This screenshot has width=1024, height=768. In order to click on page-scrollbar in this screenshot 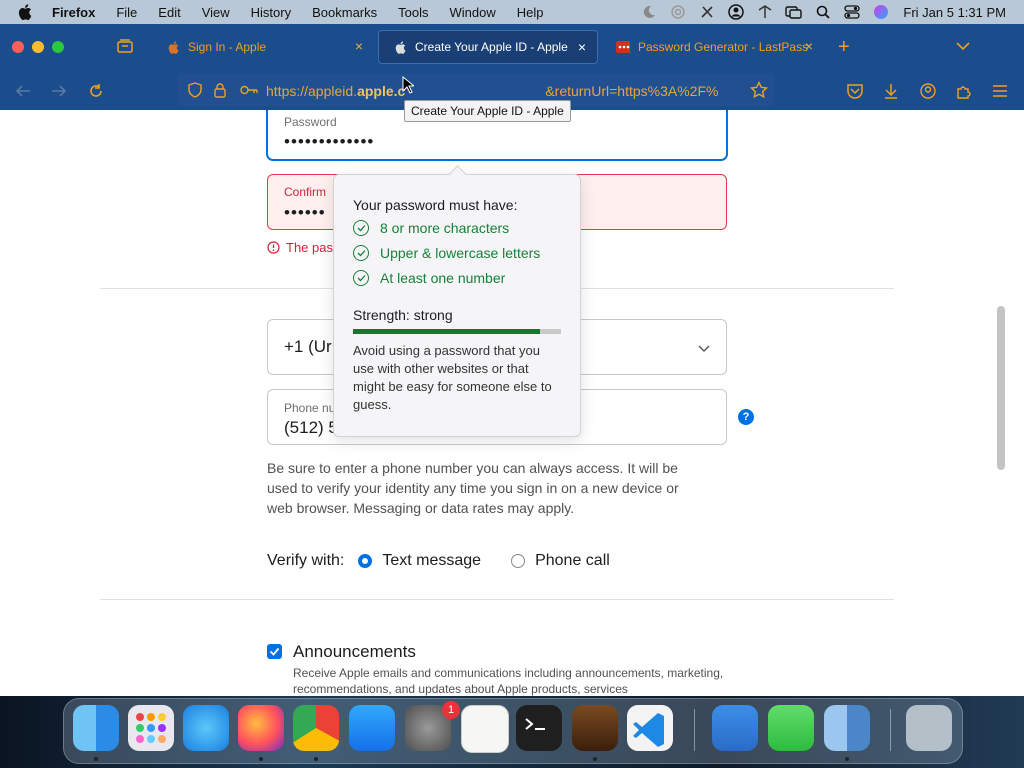, I will do `click(1001, 388)`.